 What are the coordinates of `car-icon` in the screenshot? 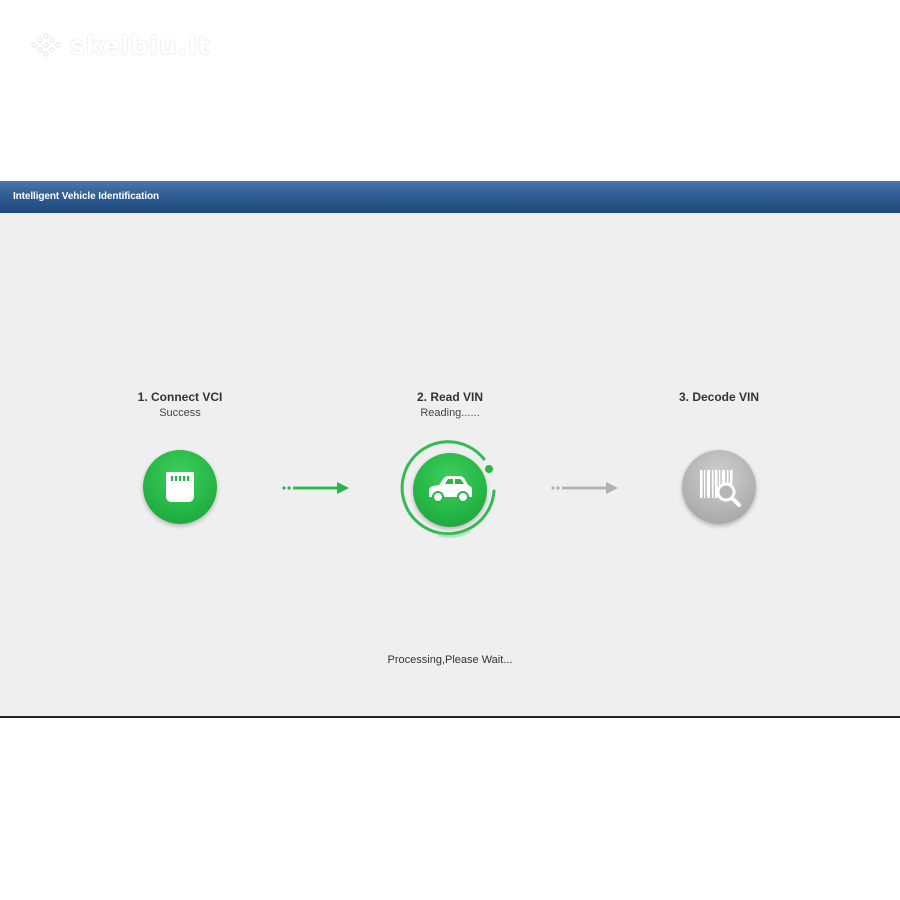 It's located at (450, 489).